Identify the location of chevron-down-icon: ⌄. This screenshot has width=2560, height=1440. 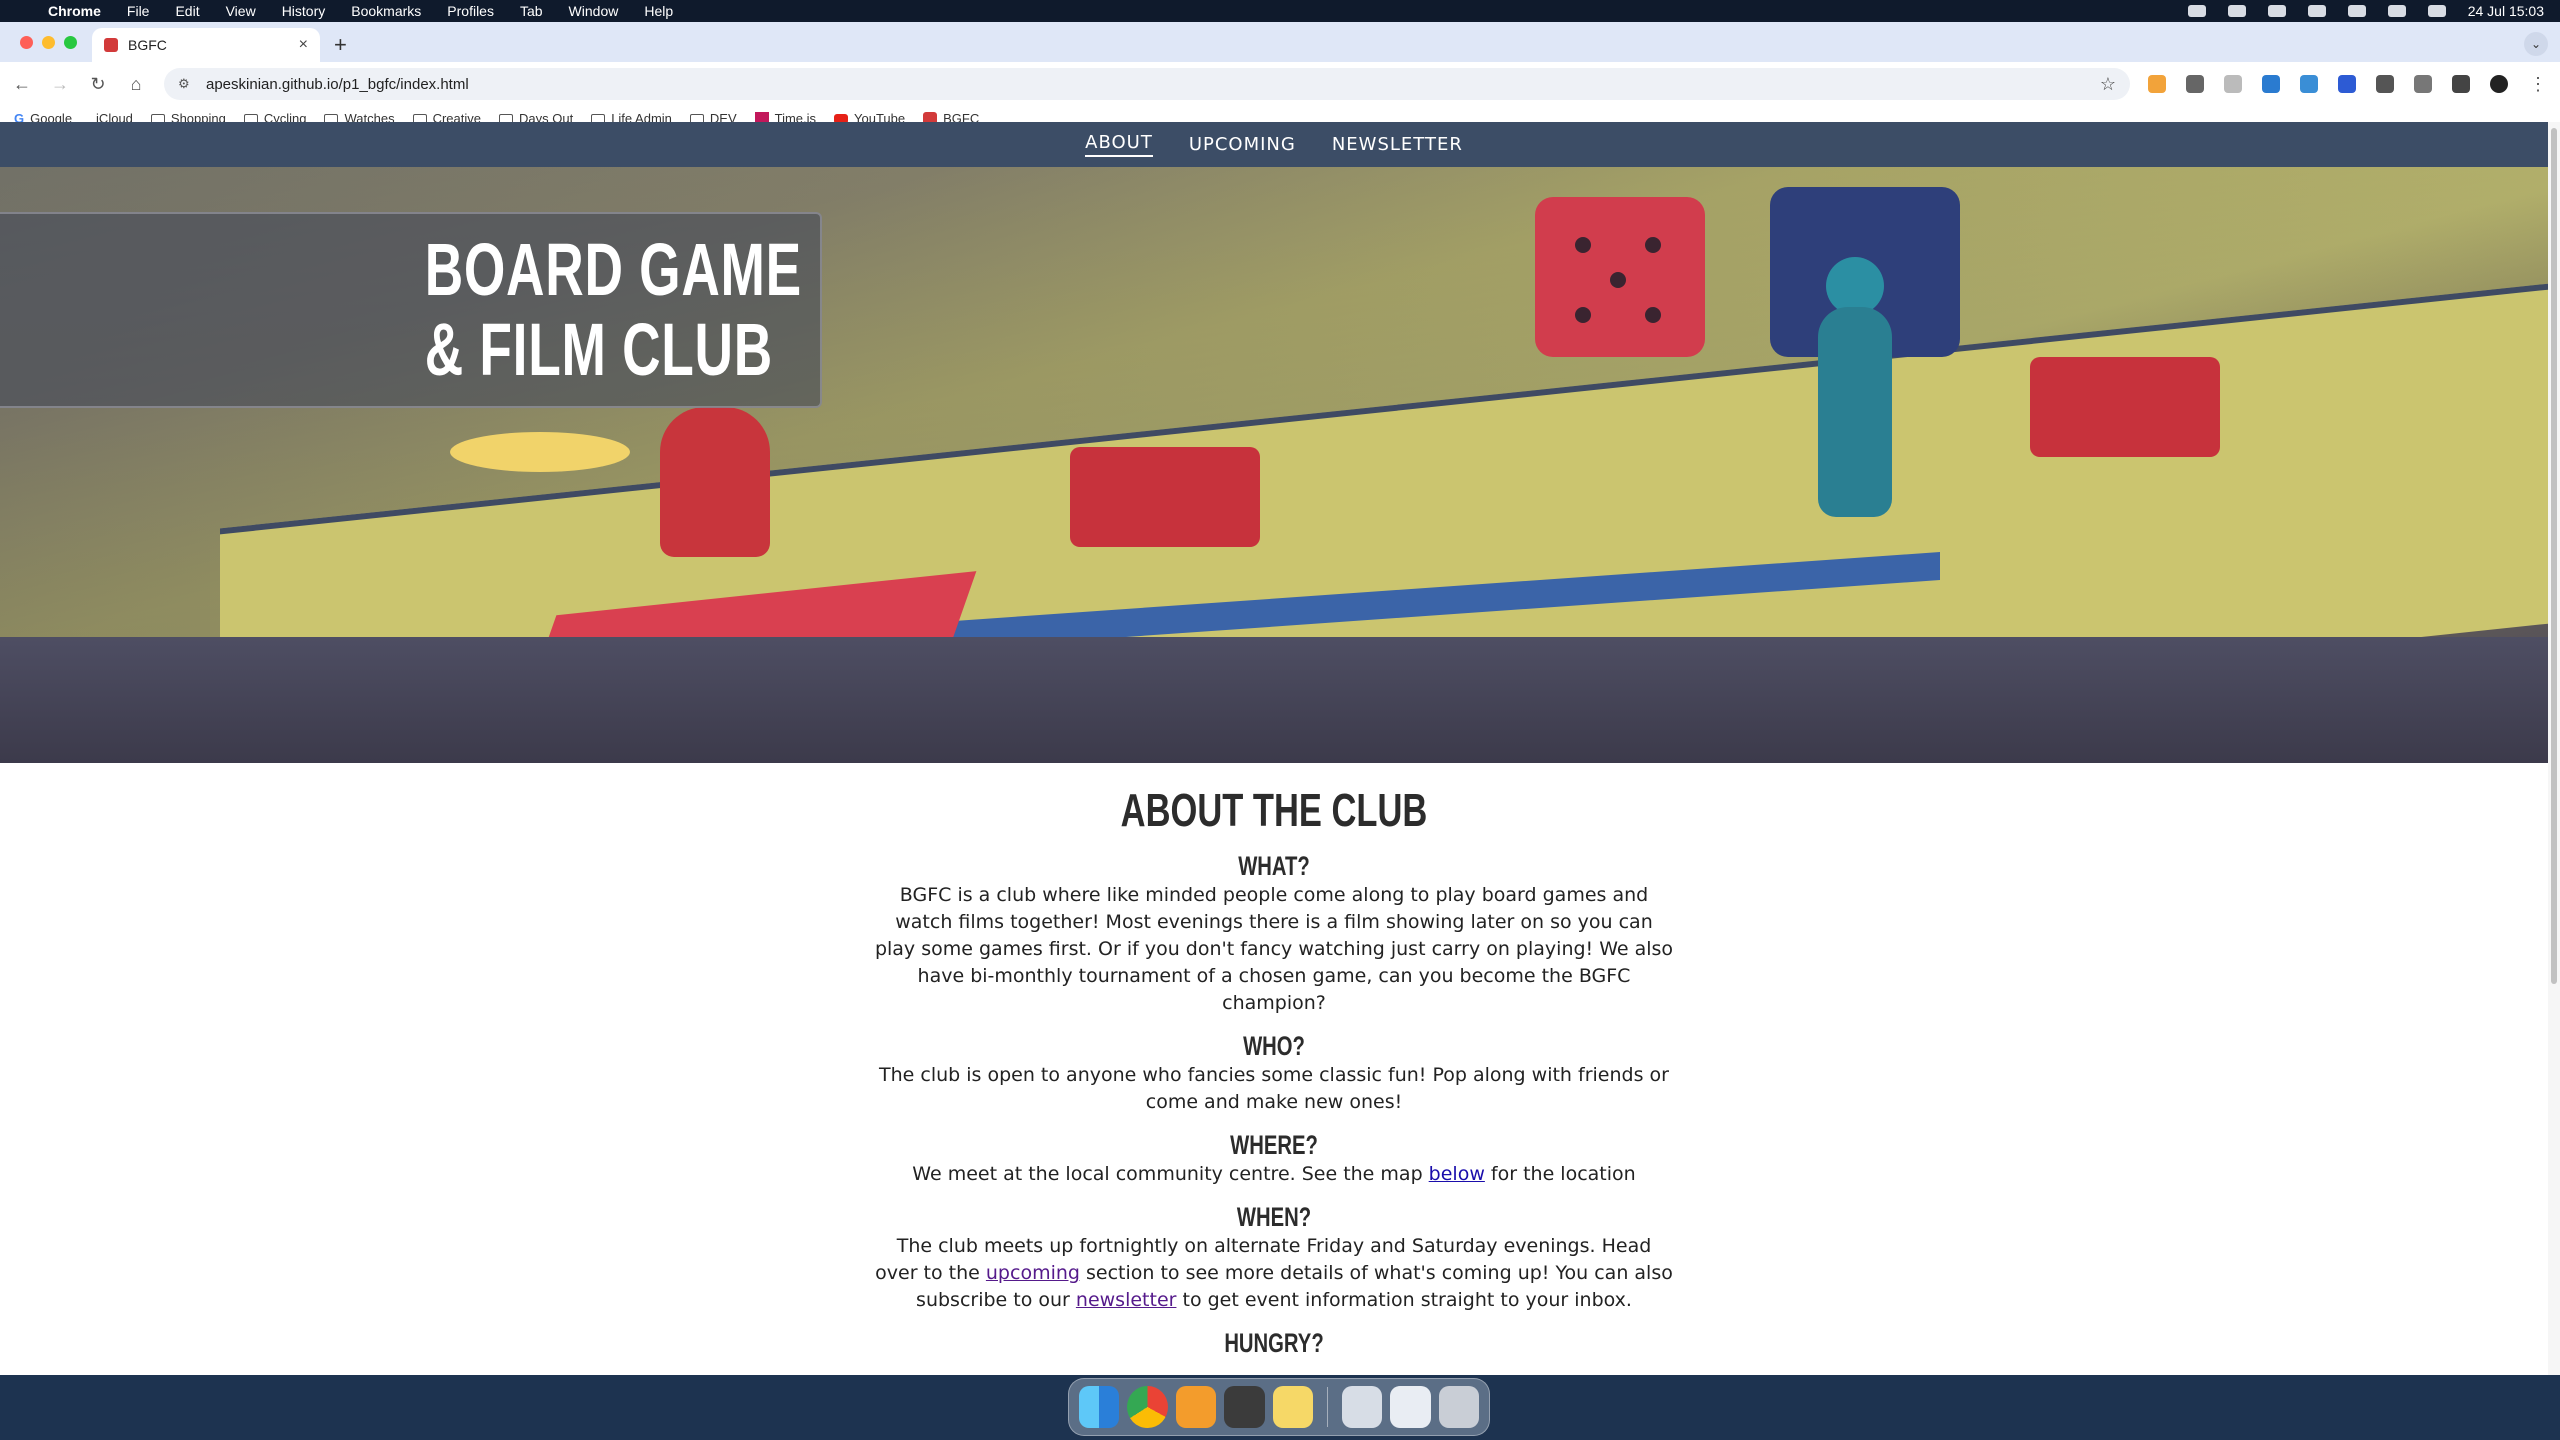
(2536, 44).